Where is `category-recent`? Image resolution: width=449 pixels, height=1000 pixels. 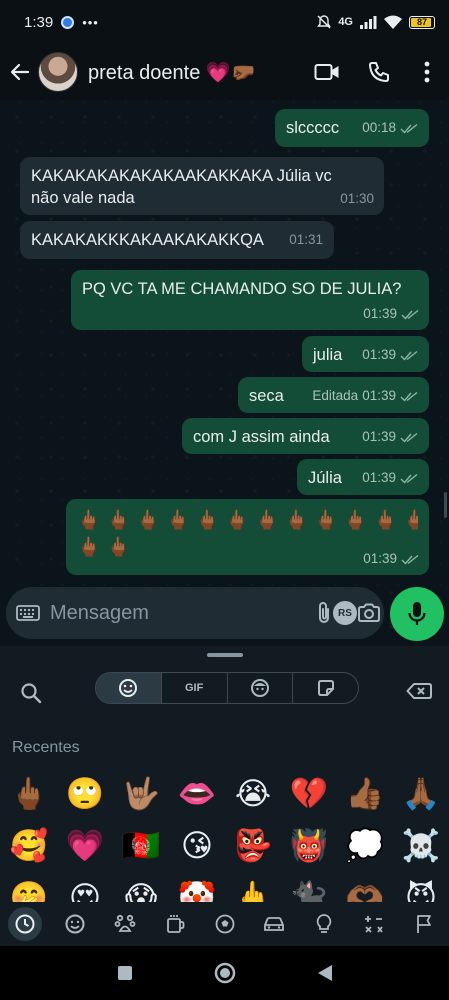 category-recent is located at coordinates (25, 924).